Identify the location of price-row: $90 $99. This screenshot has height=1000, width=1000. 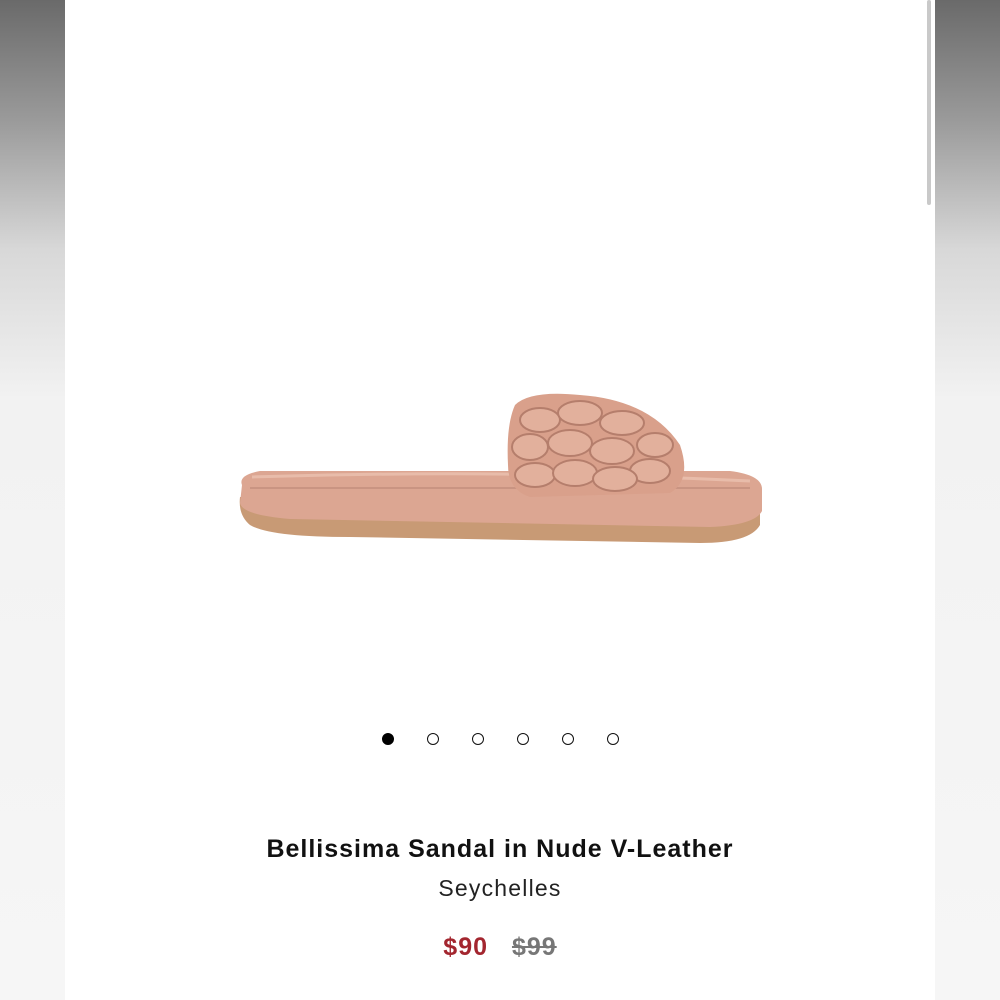
(500, 947).